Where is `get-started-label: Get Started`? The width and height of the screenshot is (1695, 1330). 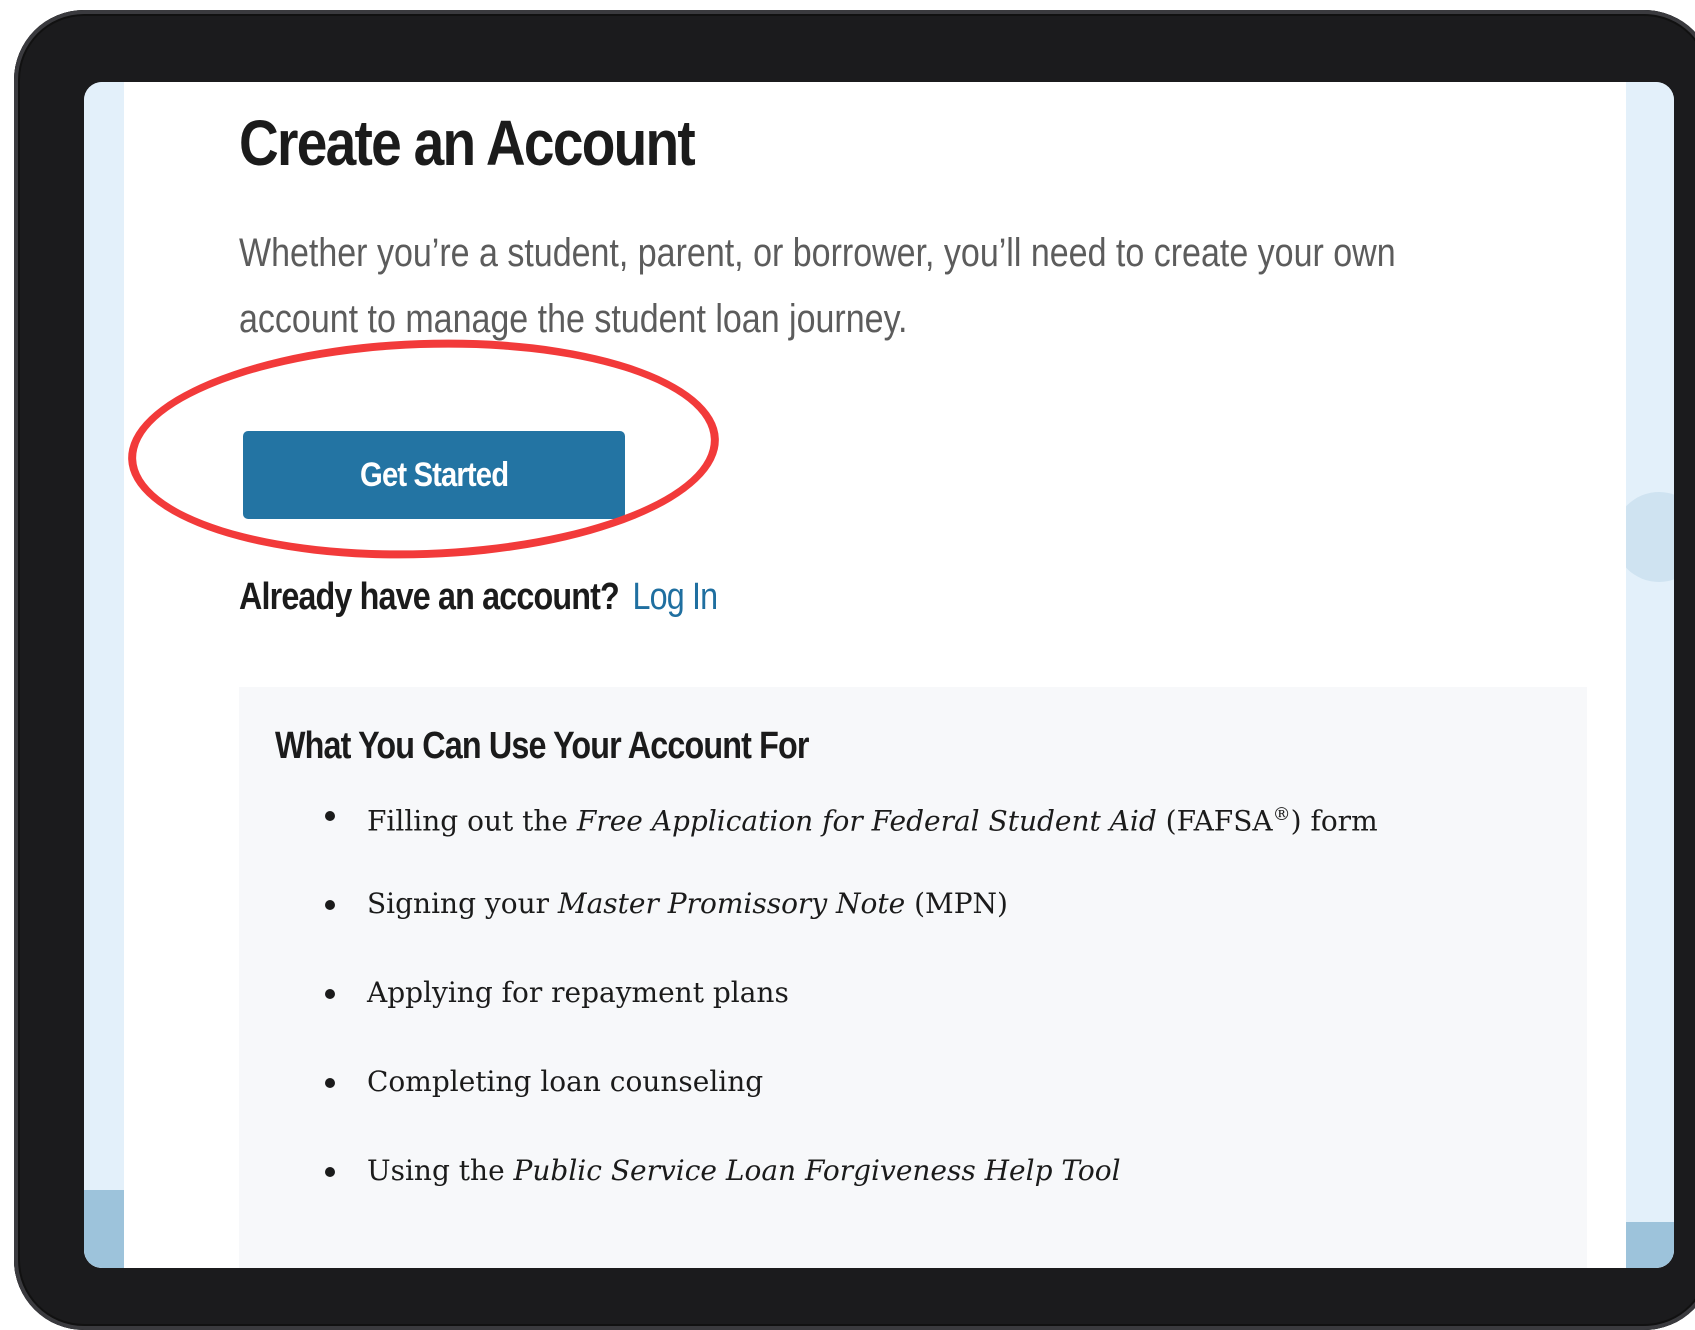
get-started-label: Get Started is located at coordinates (434, 474).